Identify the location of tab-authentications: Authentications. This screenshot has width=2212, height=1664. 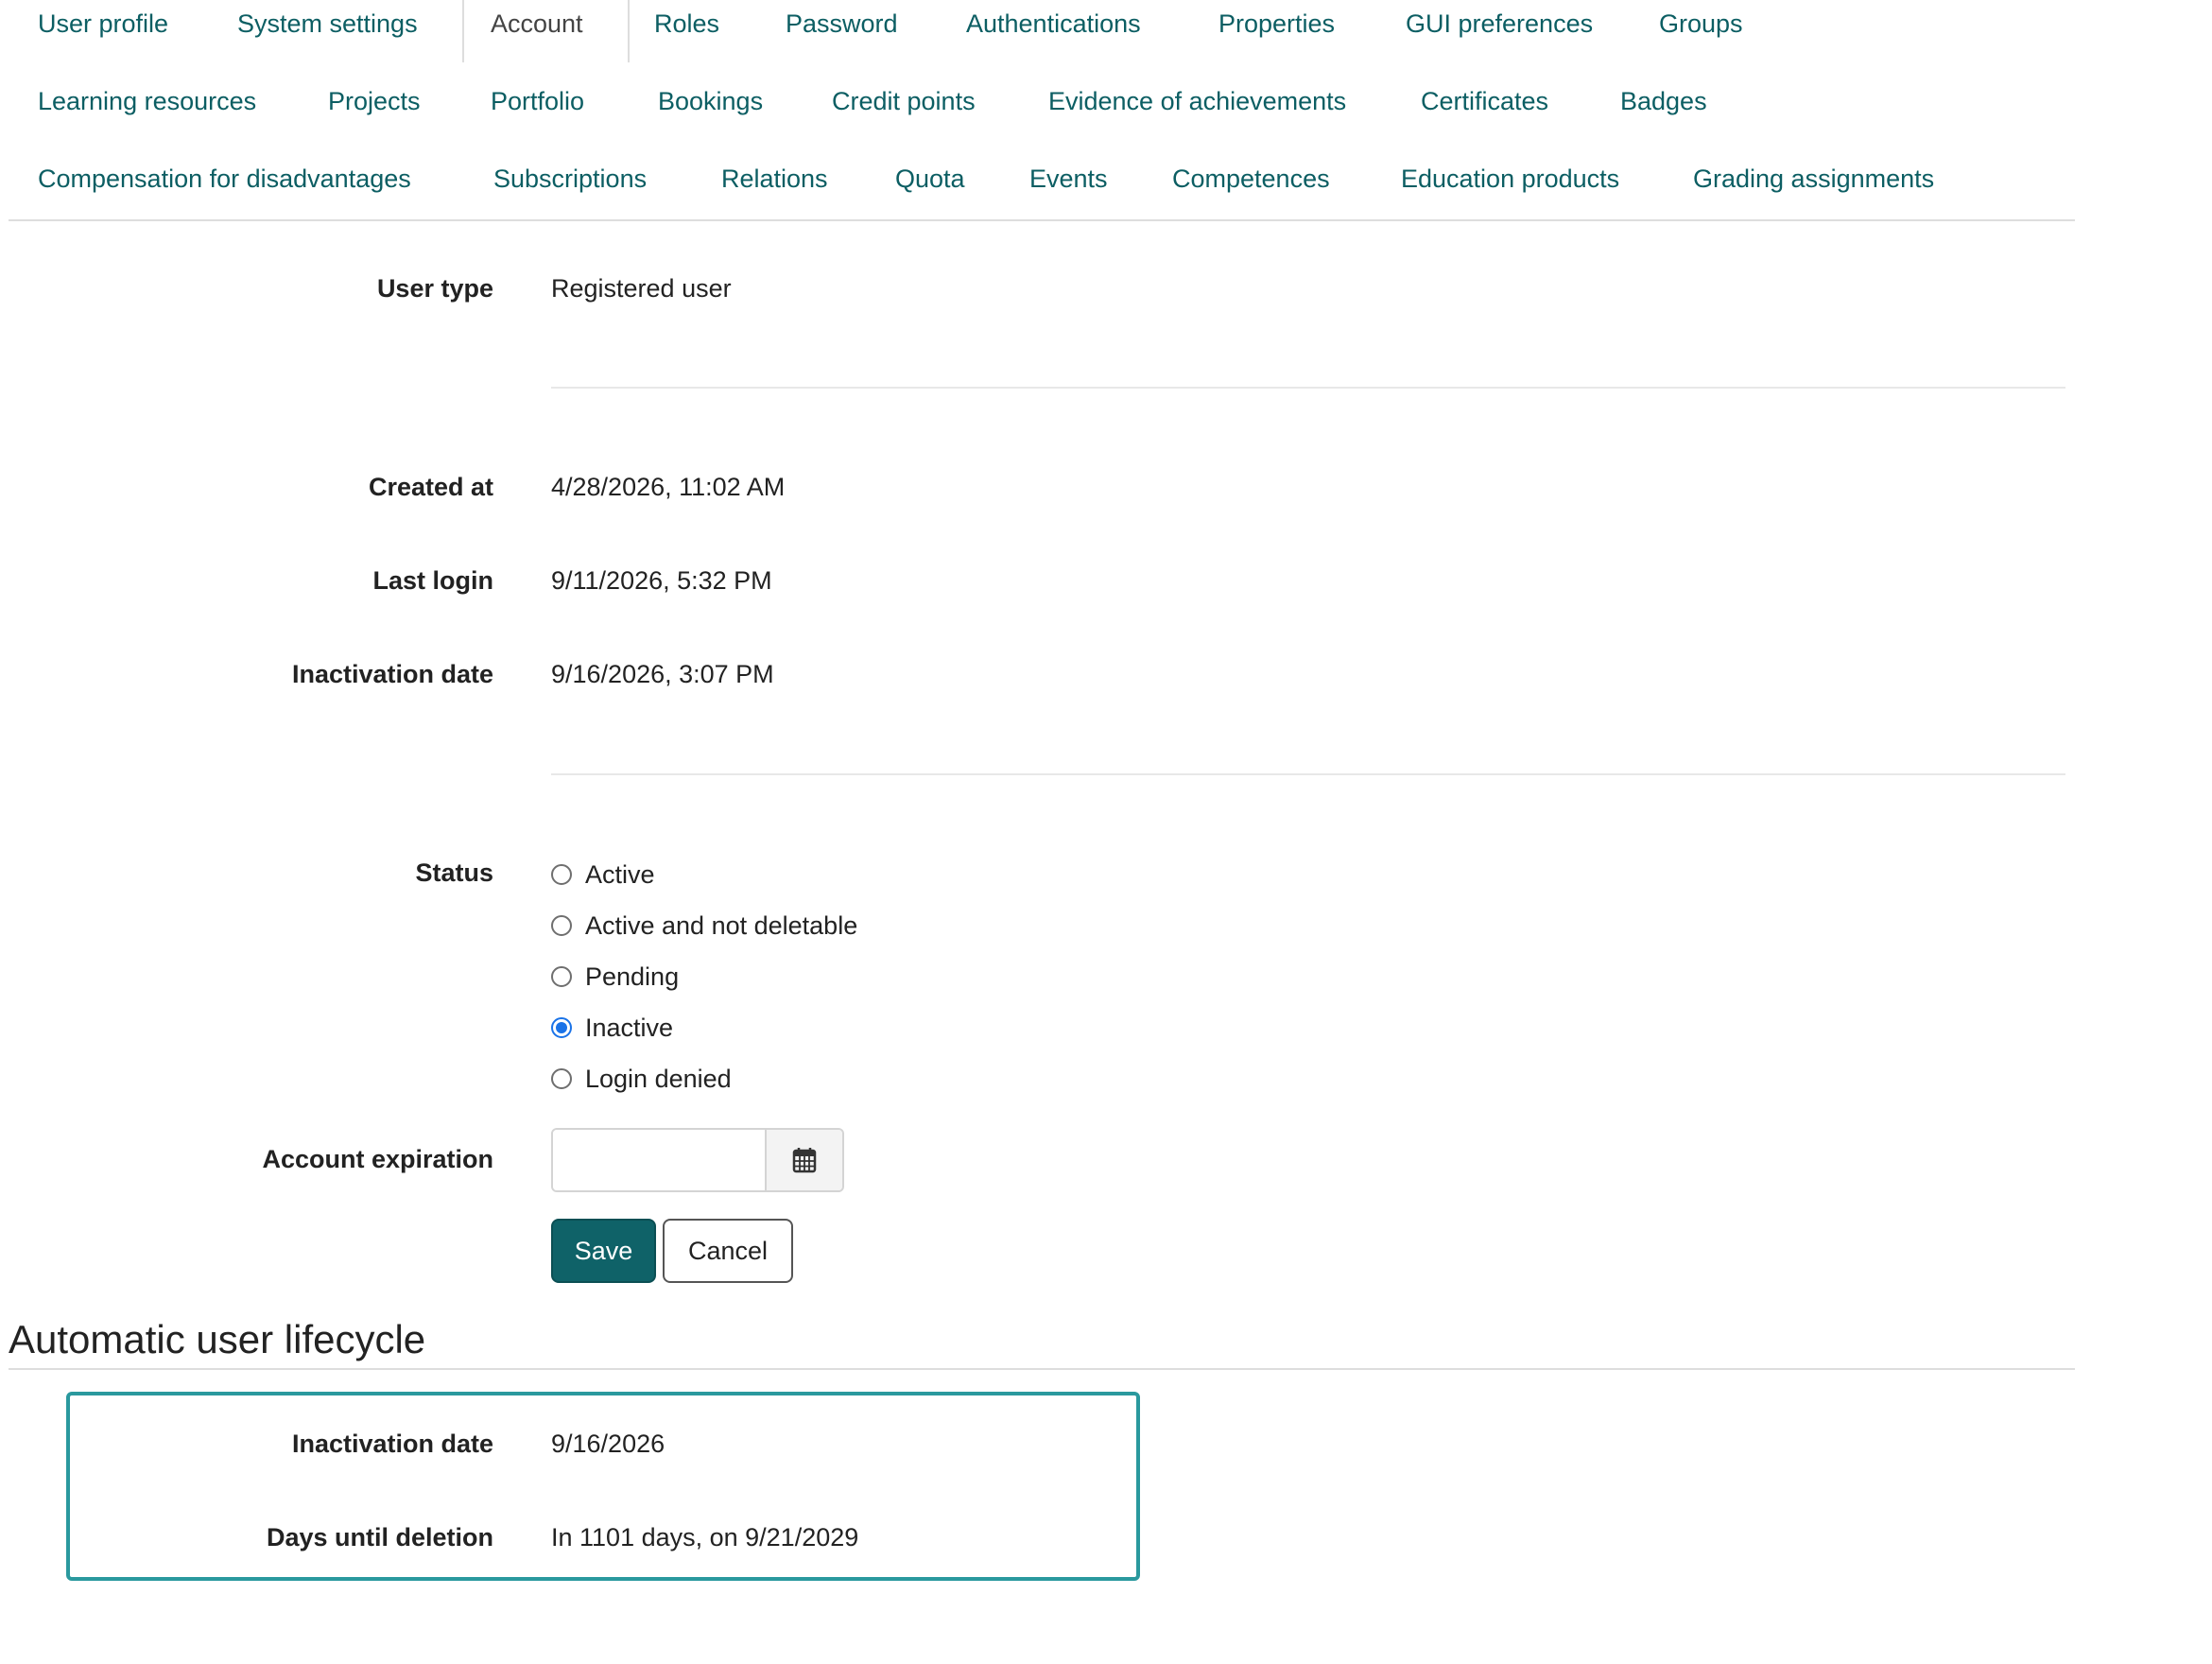
(1053, 24).